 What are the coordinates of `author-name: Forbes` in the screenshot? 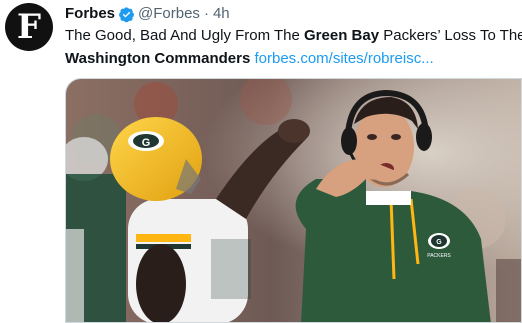 It's located at (90, 14).